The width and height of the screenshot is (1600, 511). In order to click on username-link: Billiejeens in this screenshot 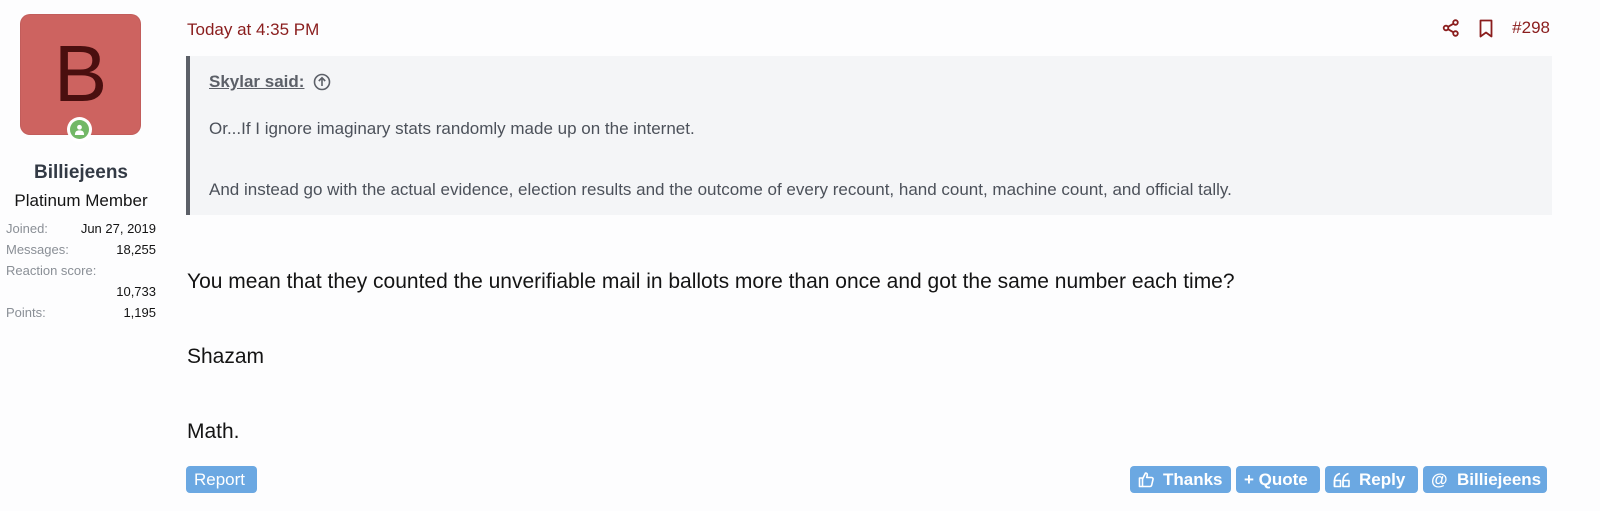, I will do `click(81, 173)`.